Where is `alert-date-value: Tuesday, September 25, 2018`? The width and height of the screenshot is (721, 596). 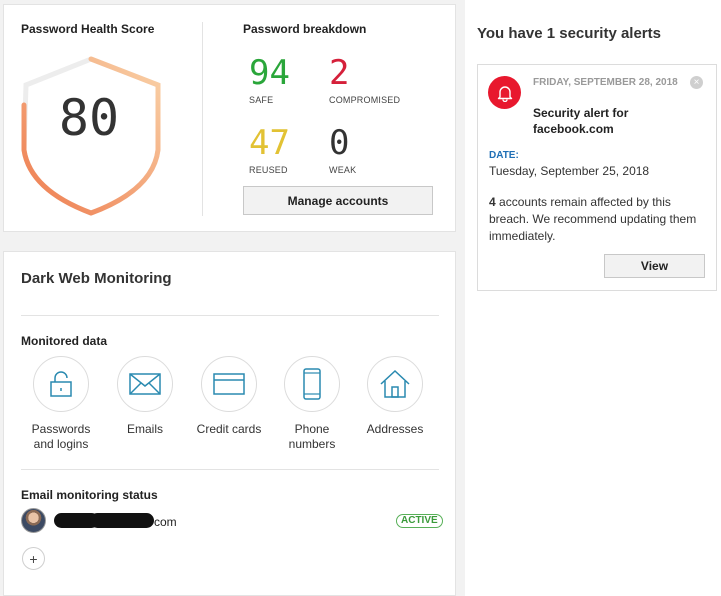 alert-date-value: Tuesday, September 25, 2018 is located at coordinates (569, 171).